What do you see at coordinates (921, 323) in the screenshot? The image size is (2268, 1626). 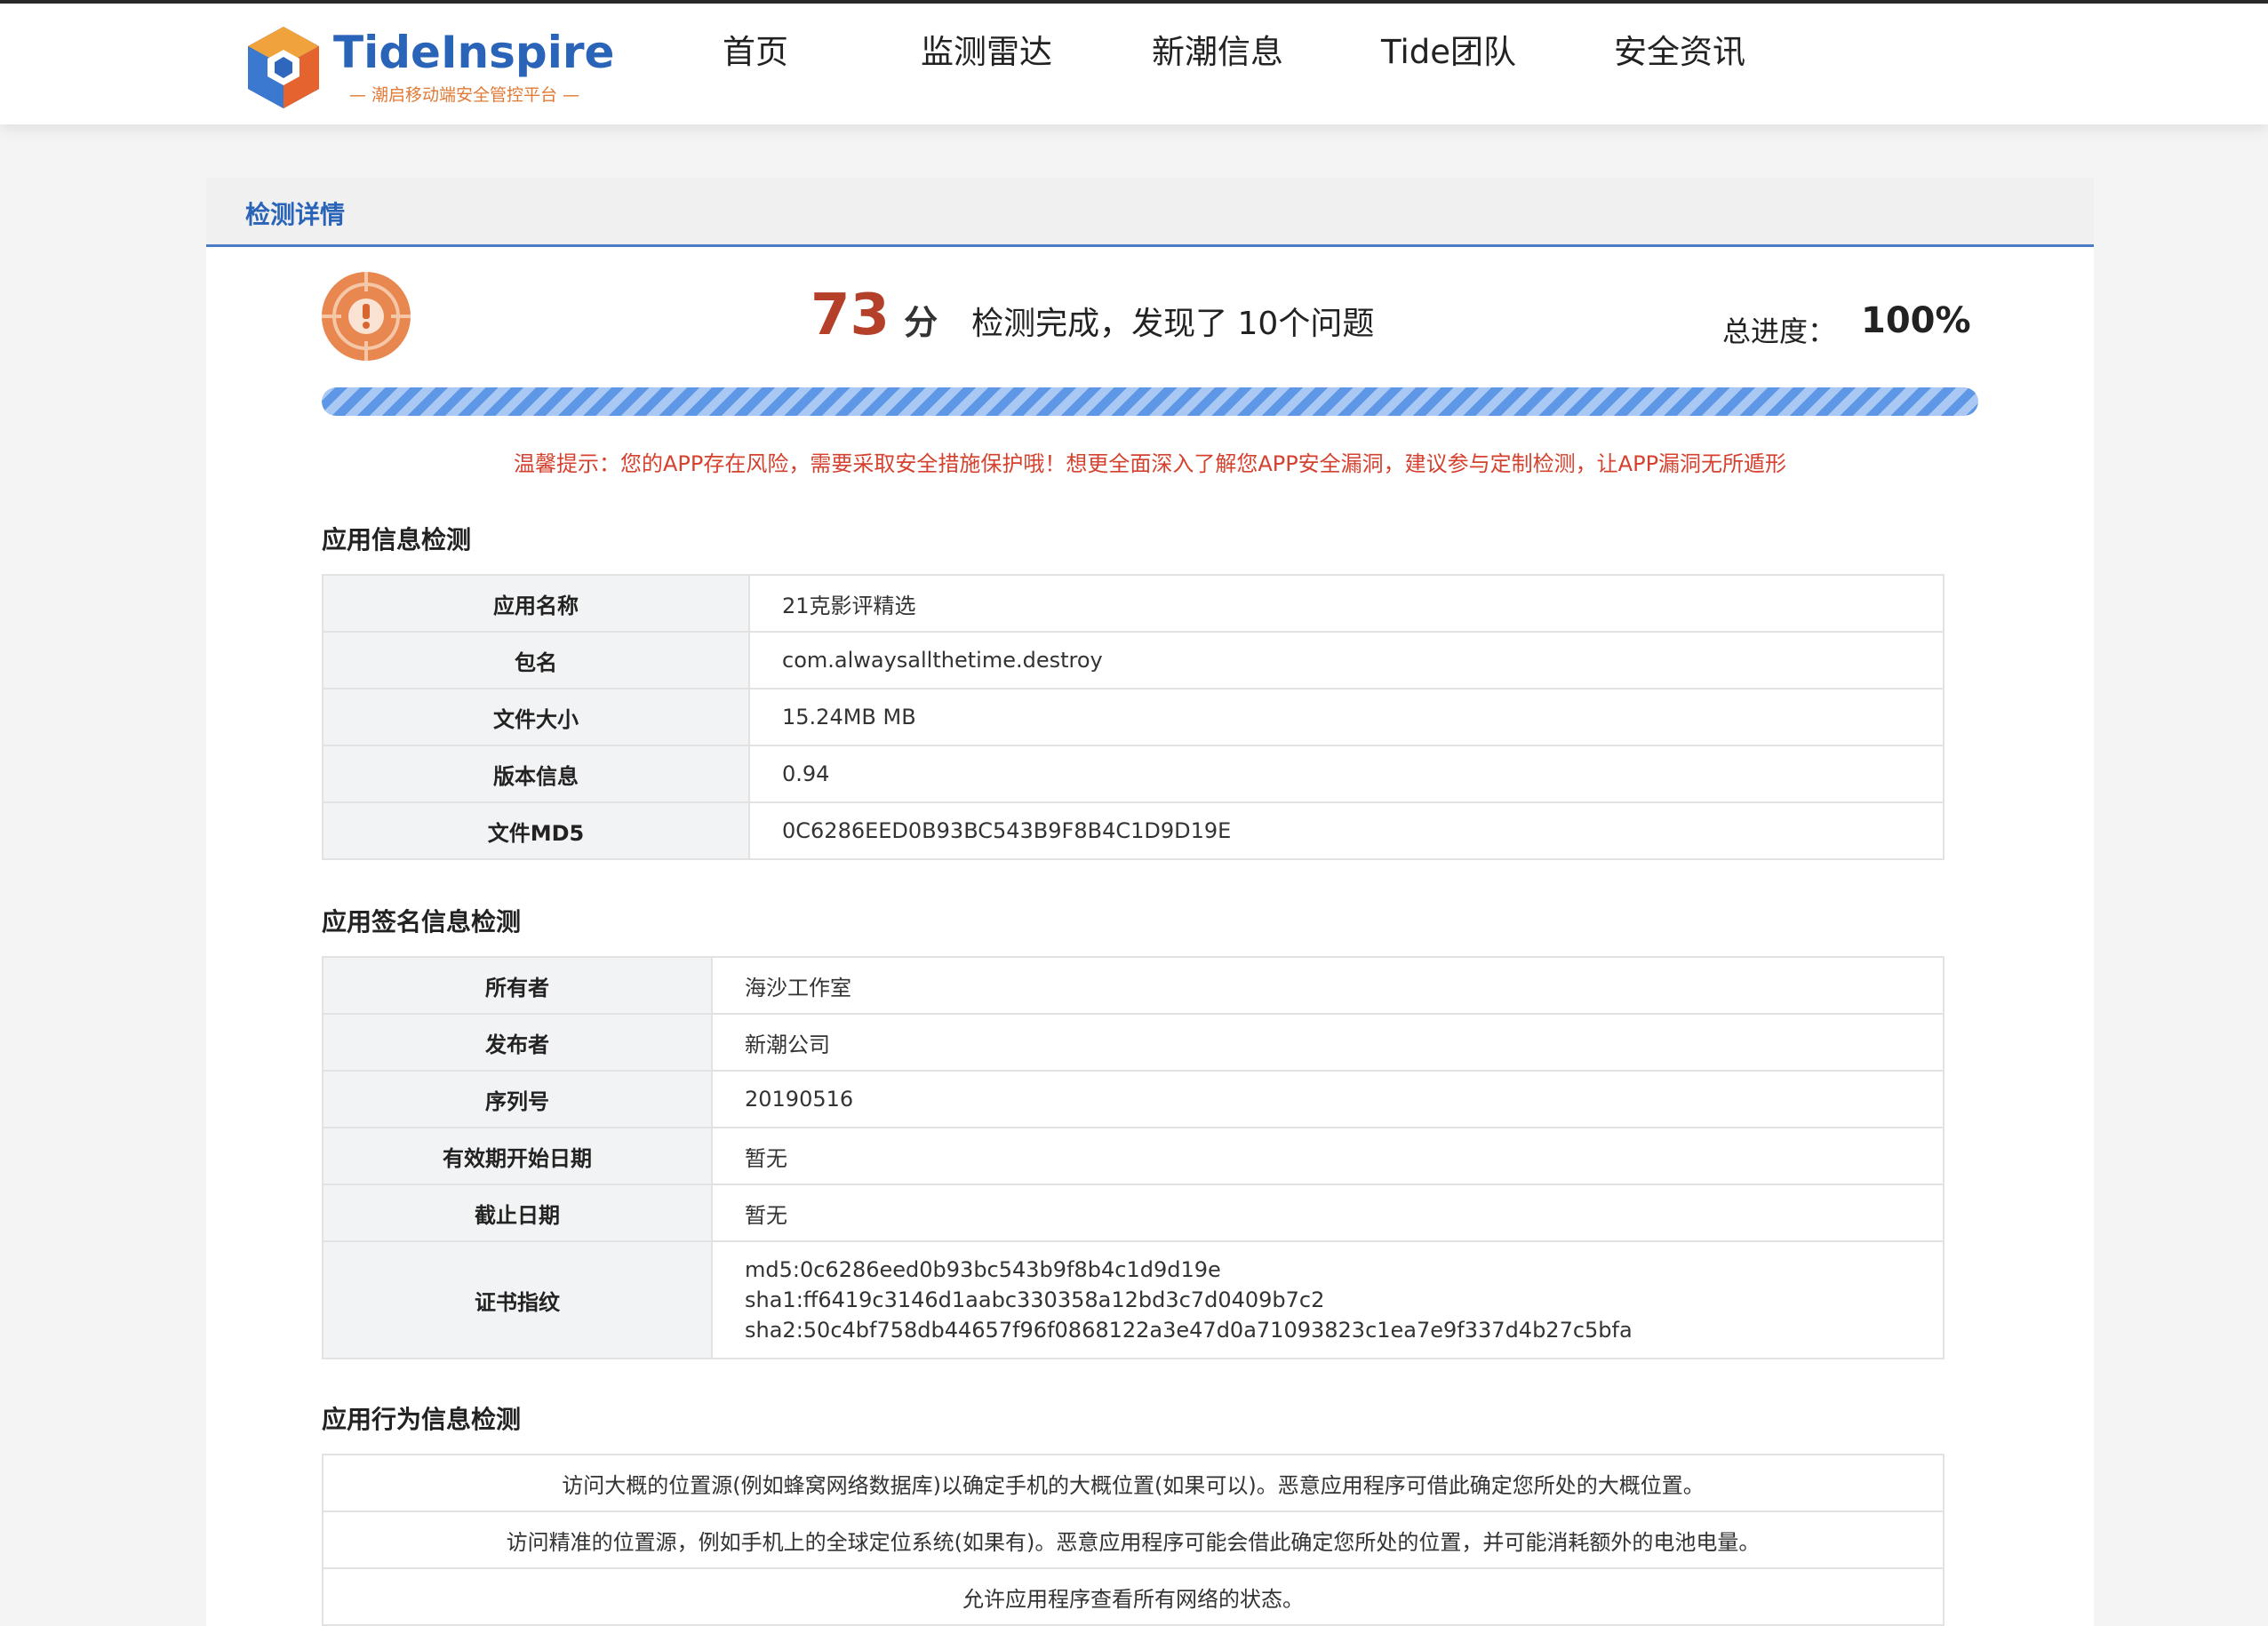 I see `score-unit: 分` at bounding box center [921, 323].